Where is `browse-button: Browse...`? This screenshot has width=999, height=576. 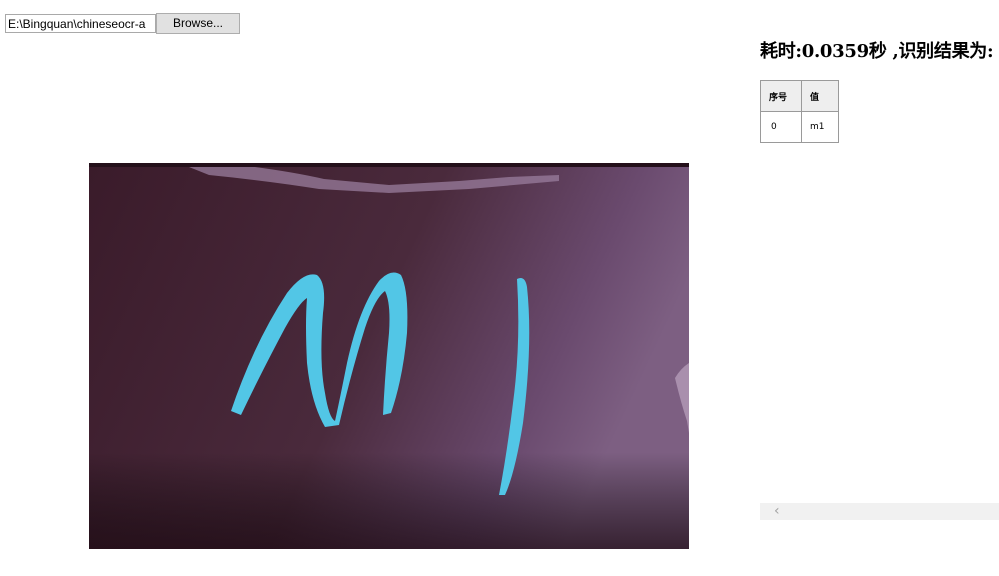 browse-button: Browse... is located at coordinates (198, 23).